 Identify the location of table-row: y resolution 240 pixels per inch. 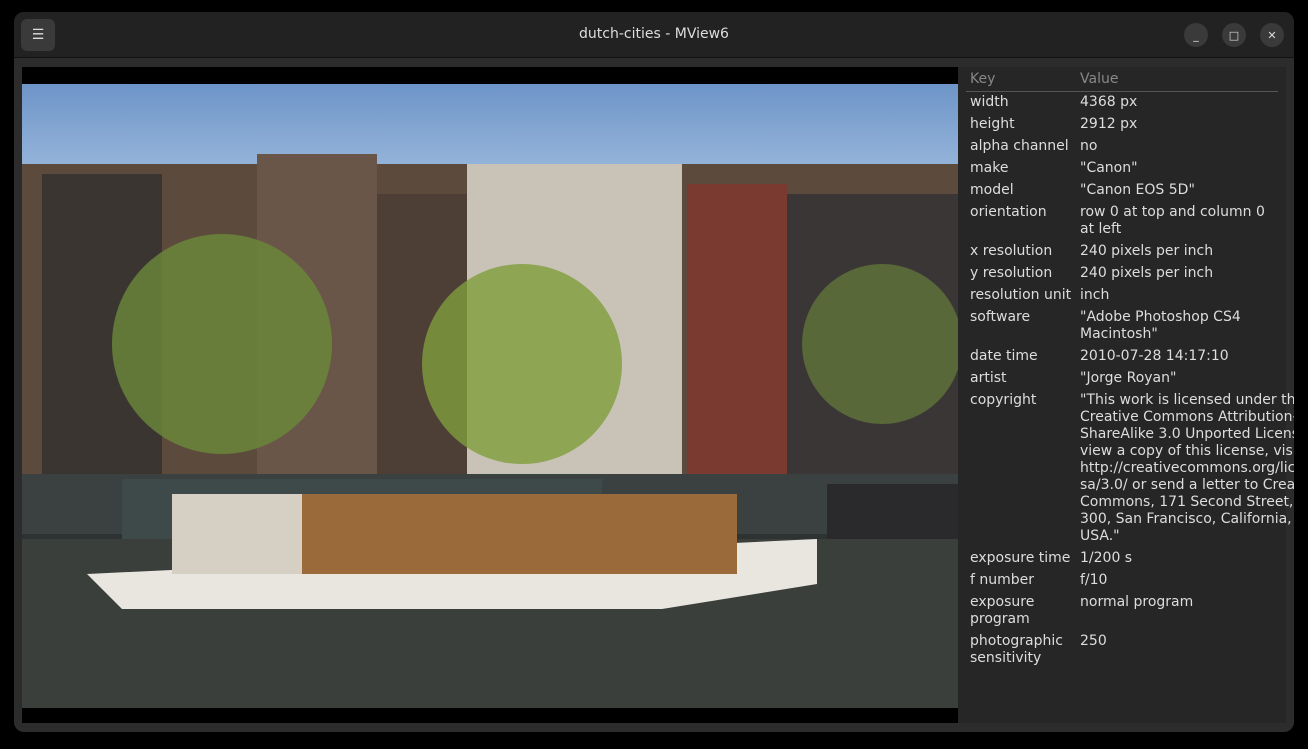
(1122, 274).